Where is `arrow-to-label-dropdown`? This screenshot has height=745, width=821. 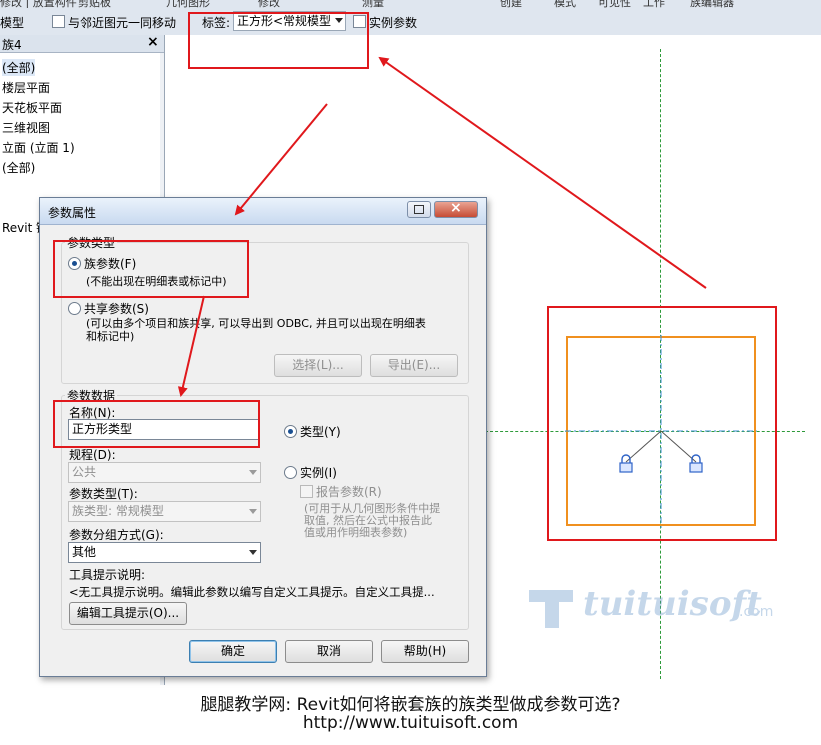
arrow-to-label-dropdown is located at coordinates (542, 172).